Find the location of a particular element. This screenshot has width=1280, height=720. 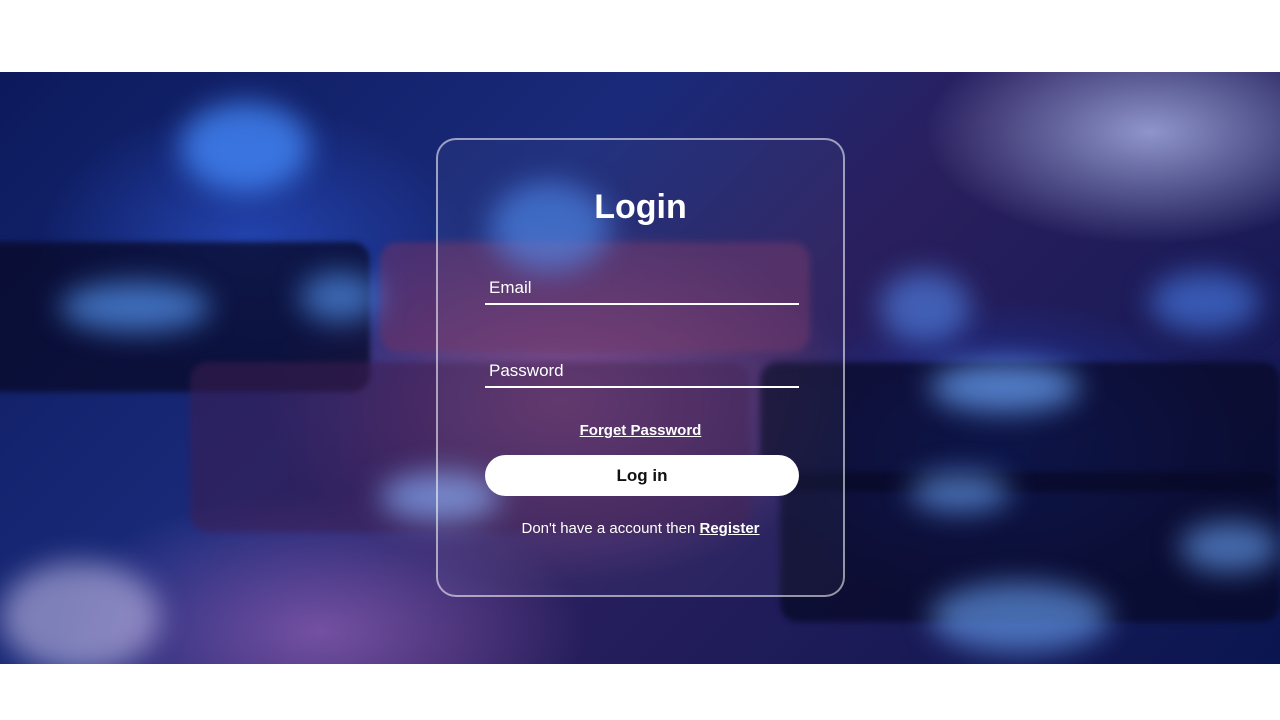

password-field-wrapper is located at coordinates (642, 372).